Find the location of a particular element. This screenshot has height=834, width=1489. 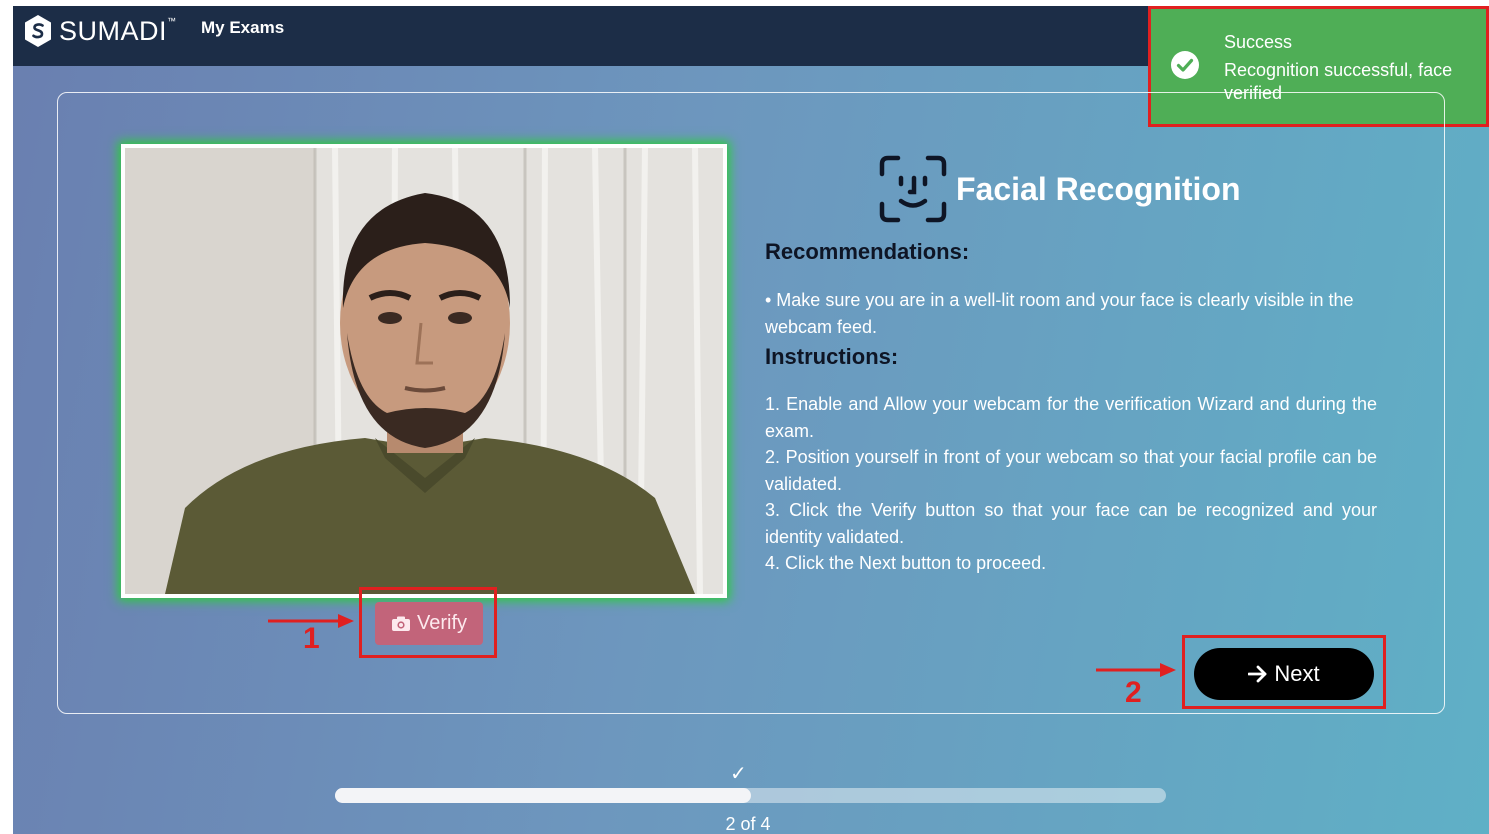

progress-bar is located at coordinates (750, 795).